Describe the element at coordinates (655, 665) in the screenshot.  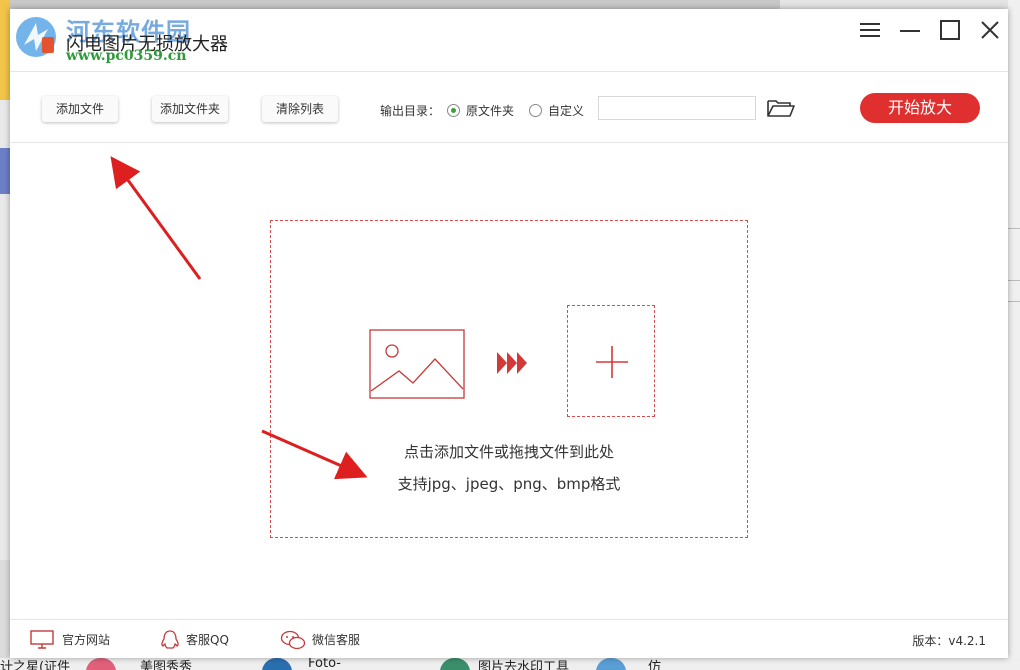
I see `desktop-item-label: 仿` at that location.